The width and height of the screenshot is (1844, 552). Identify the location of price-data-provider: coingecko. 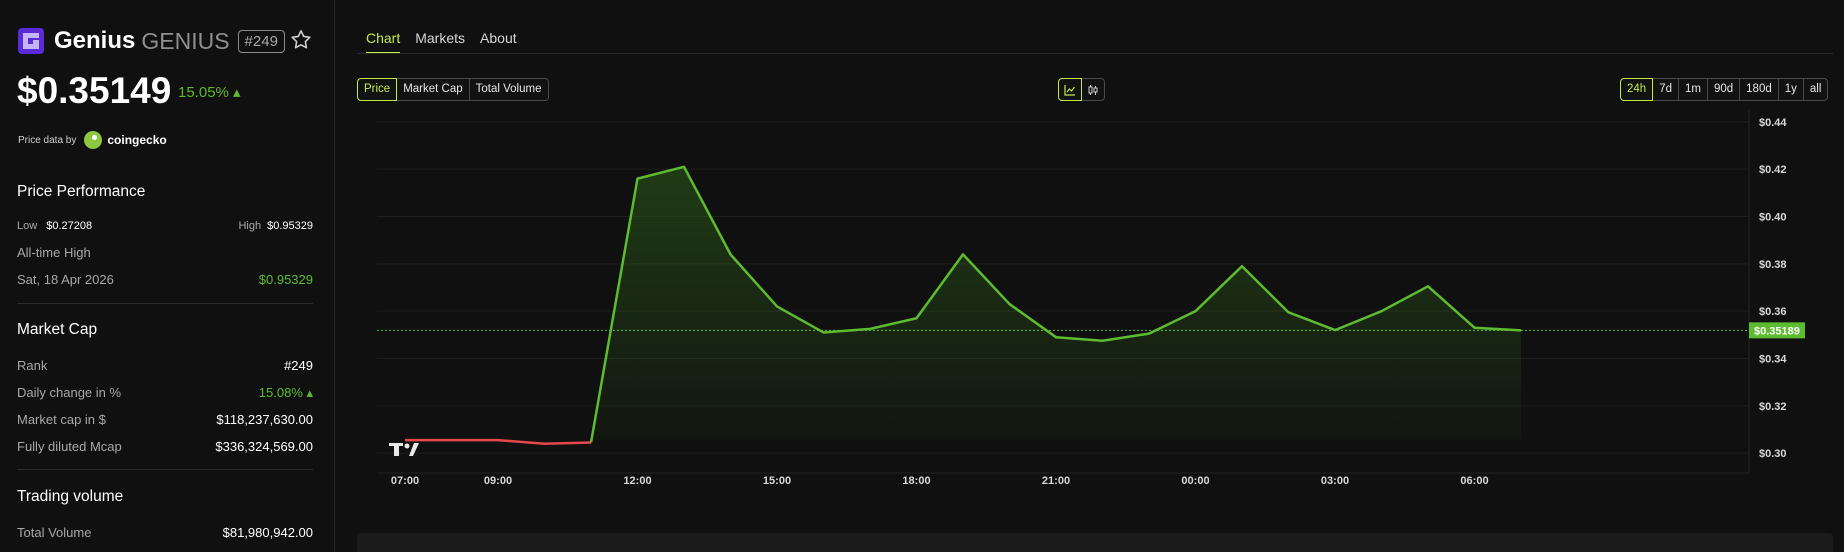
(136, 140).